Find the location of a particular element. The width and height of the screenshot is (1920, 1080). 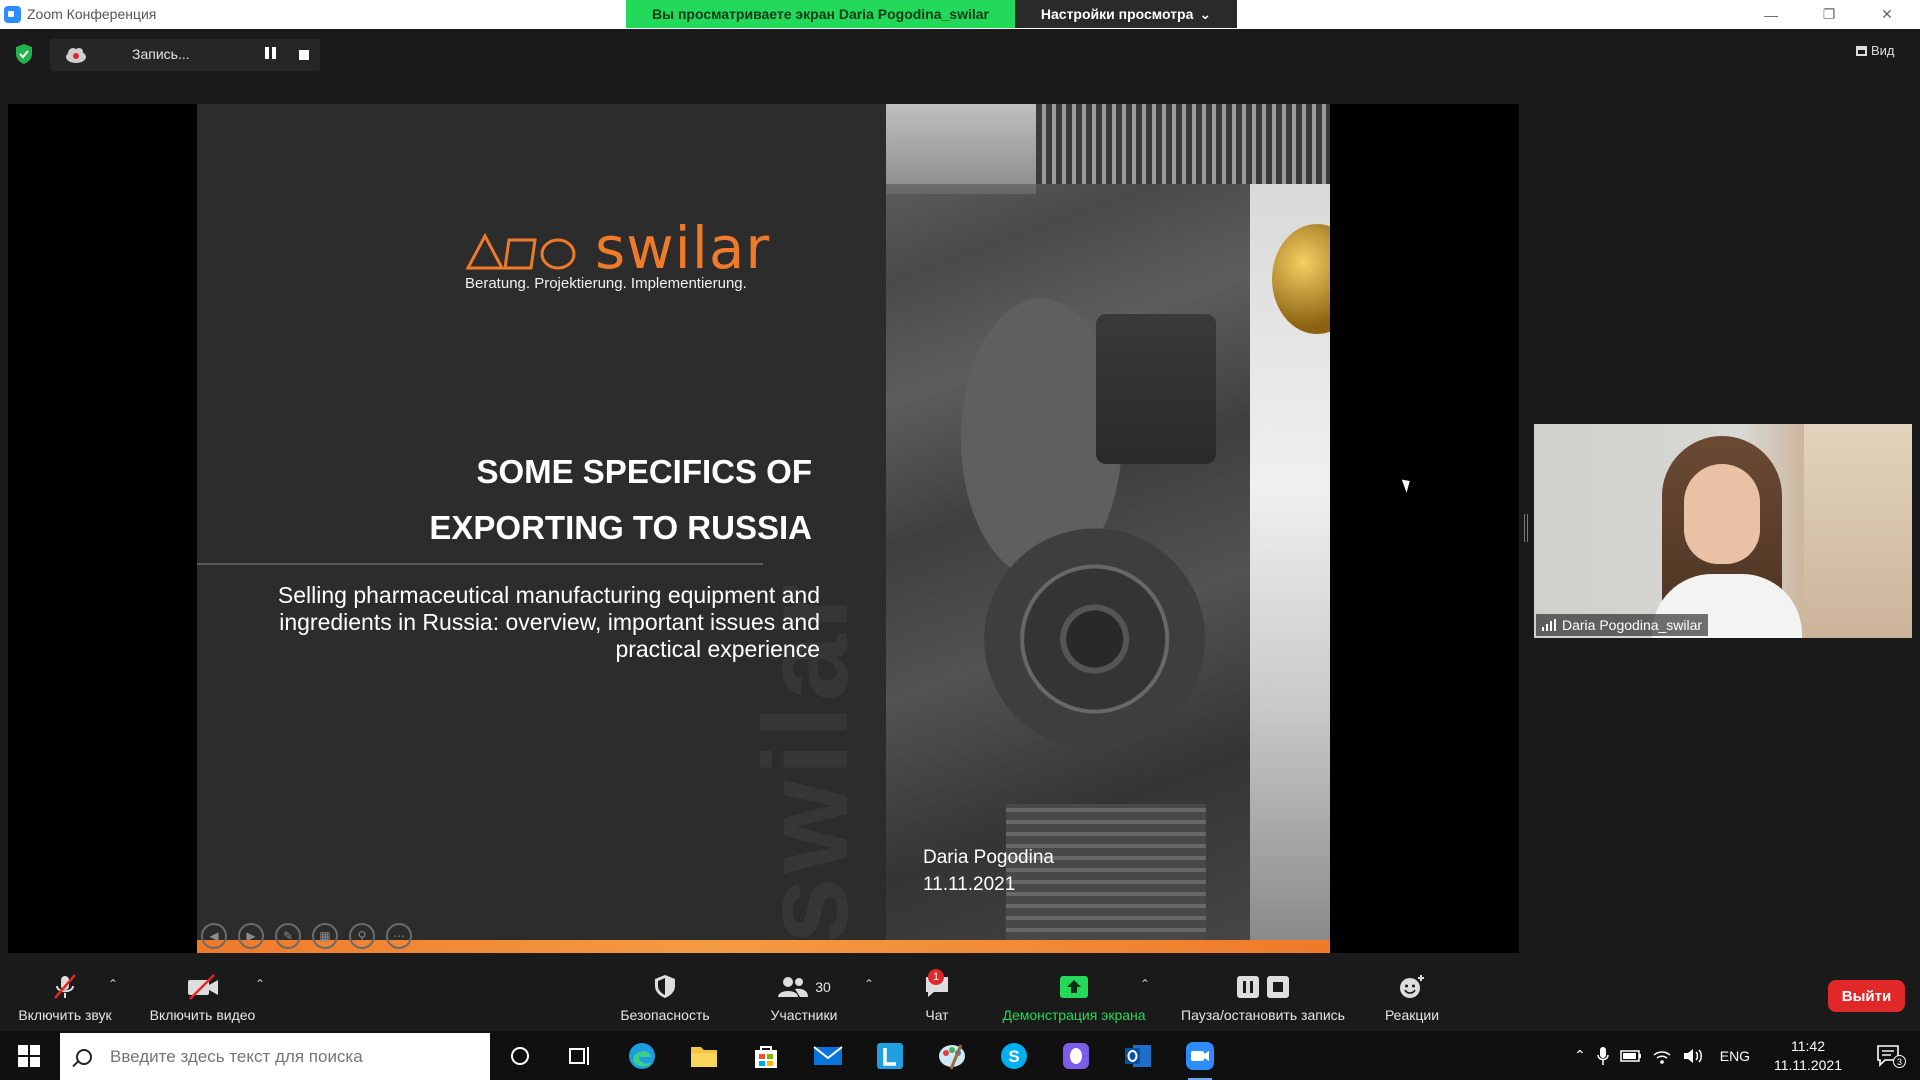

input-language: ENG is located at coordinates (1735, 1056).